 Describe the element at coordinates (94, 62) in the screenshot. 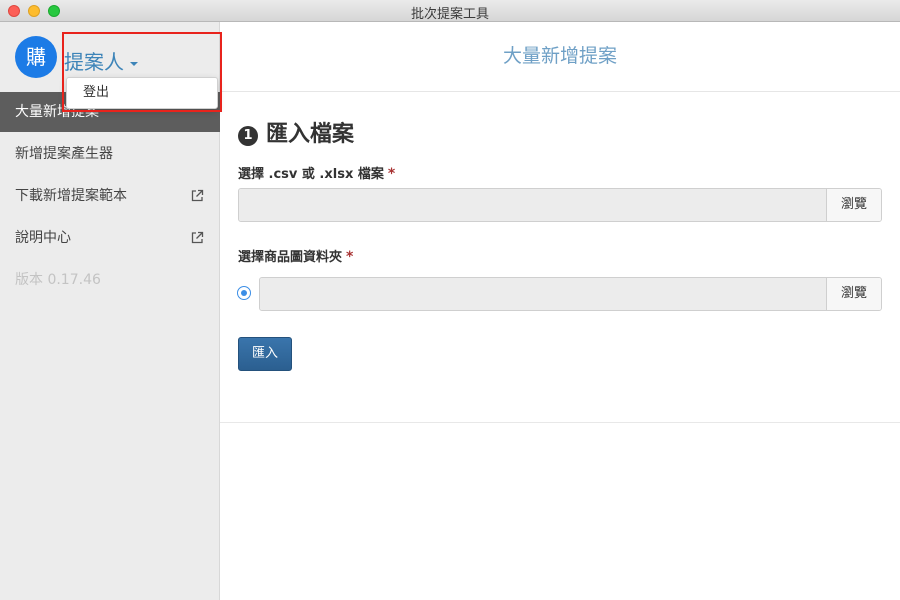

I see `user-name-label: 提案人` at that location.